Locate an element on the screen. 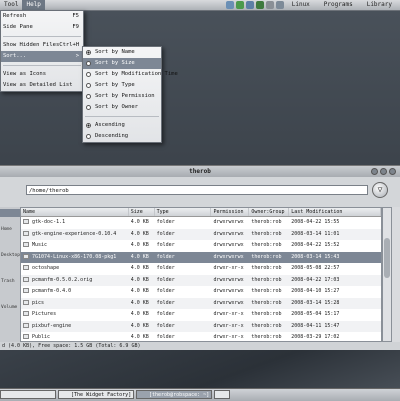  col-permission: Permission is located at coordinates (230, 212).